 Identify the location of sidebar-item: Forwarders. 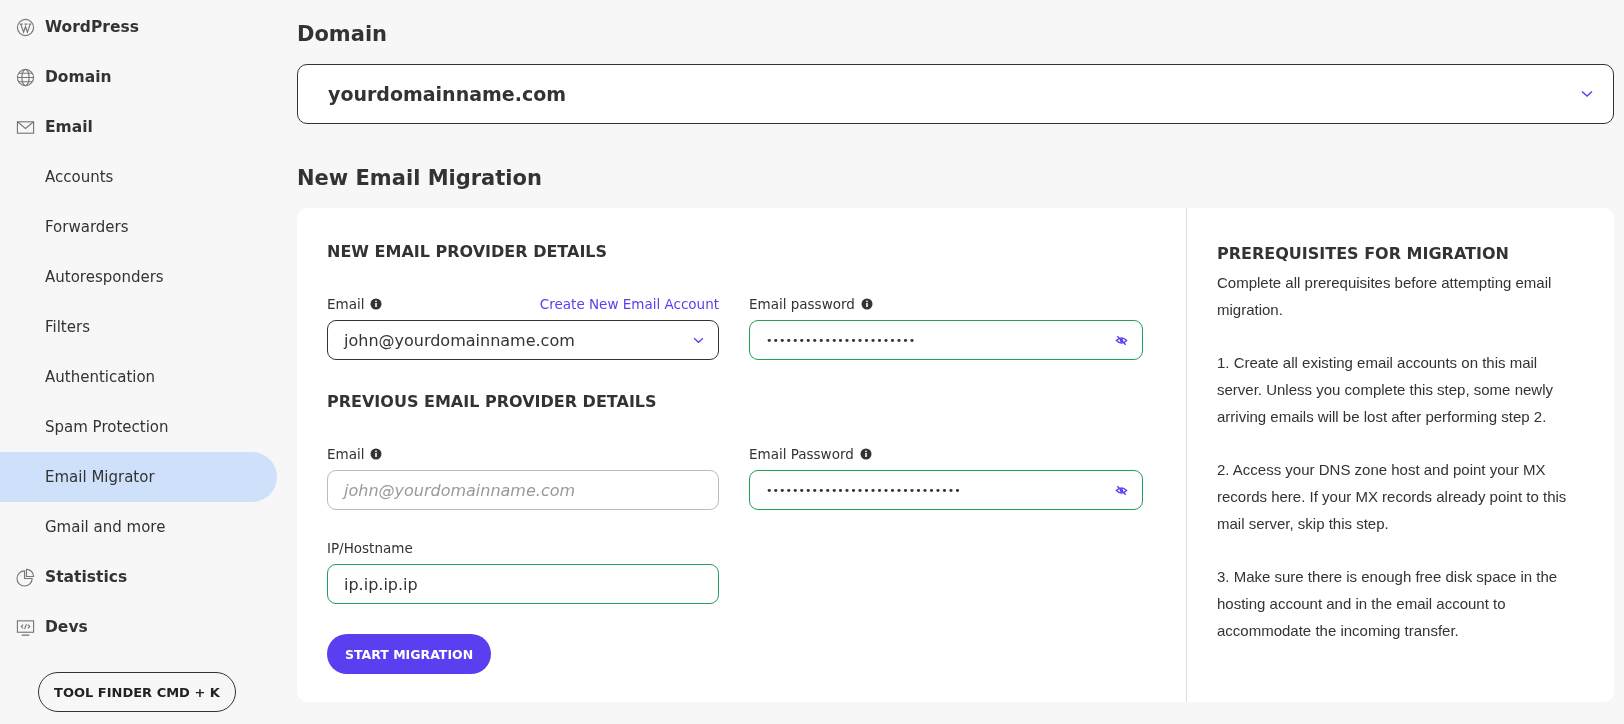
(138, 227).